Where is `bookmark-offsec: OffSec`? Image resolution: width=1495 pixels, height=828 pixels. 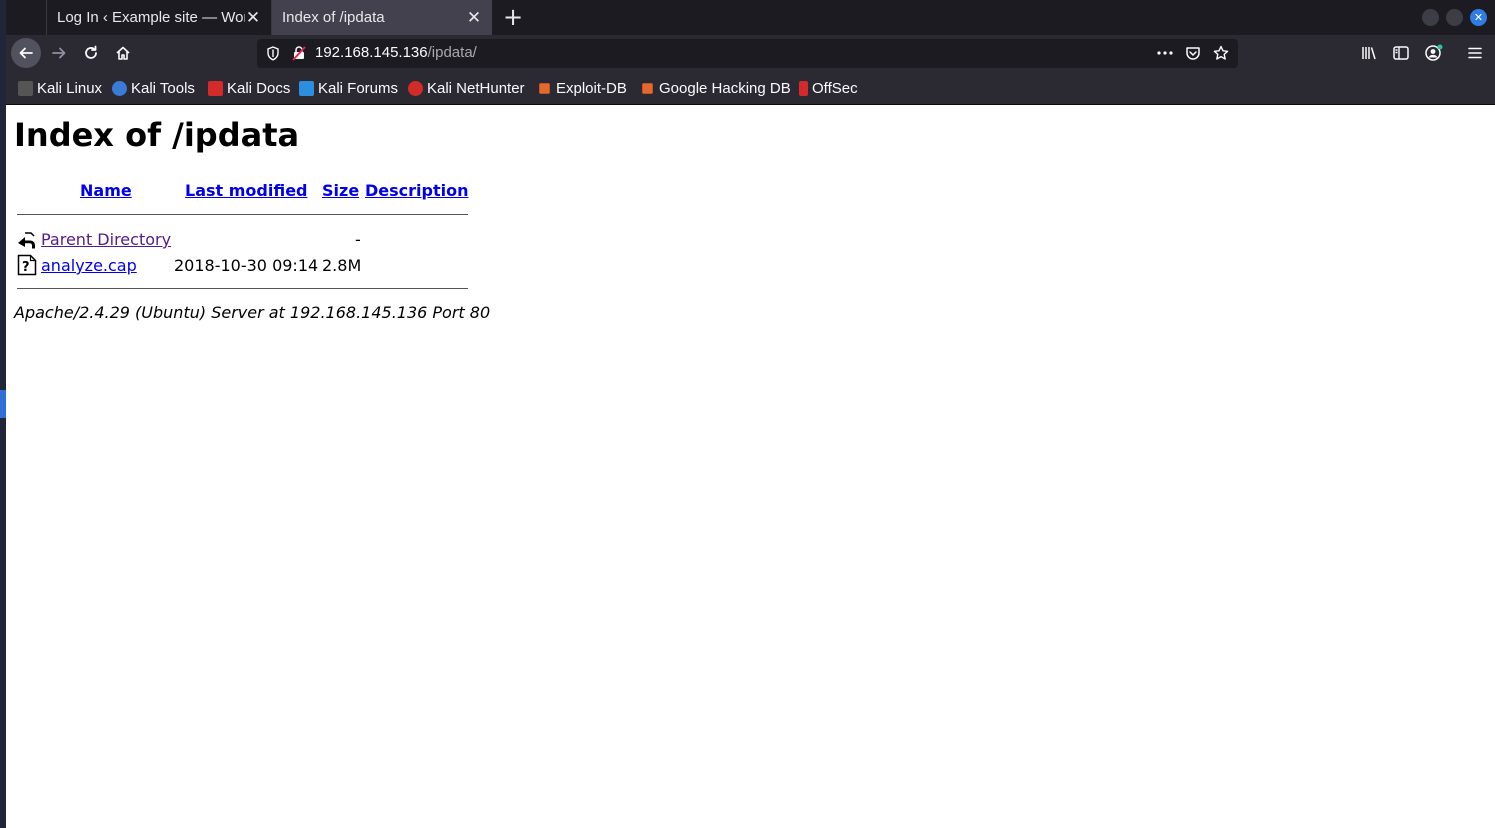 bookmark-offsec: OffSec is located at coordinates (828, 88).